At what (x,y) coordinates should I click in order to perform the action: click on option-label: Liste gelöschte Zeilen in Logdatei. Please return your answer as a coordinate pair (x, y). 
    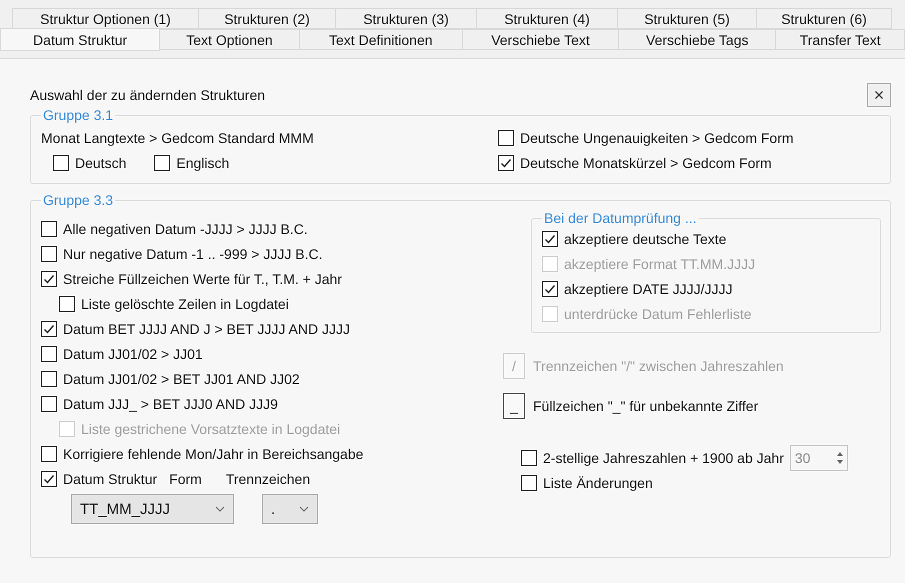
    Looking at the image, I should click on (185, 304).